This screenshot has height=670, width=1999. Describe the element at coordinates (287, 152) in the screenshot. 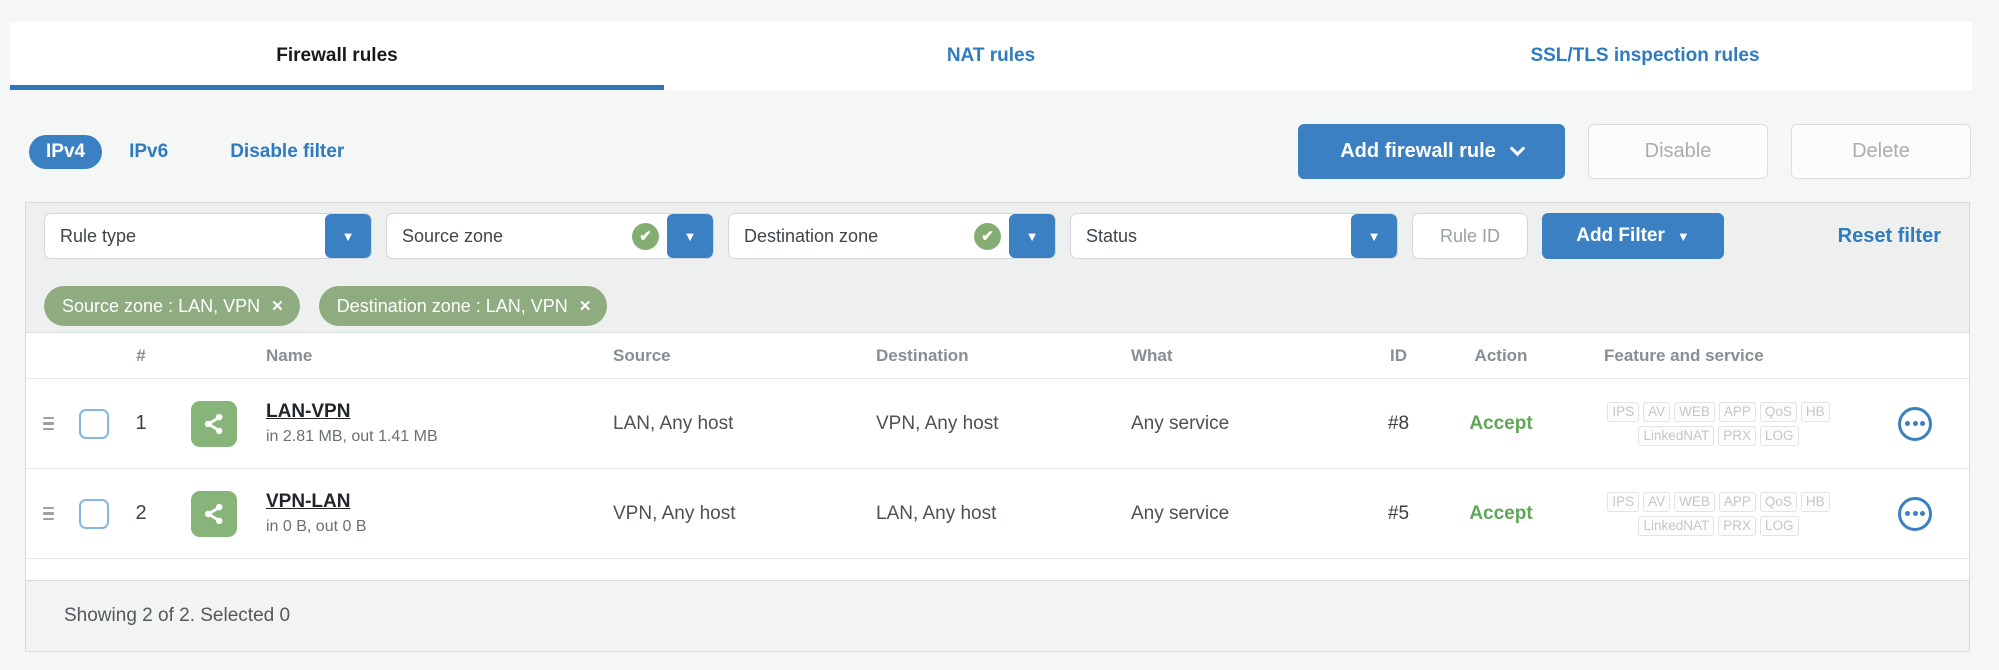

I see `disable-filter-link: Disable filter` at that location.